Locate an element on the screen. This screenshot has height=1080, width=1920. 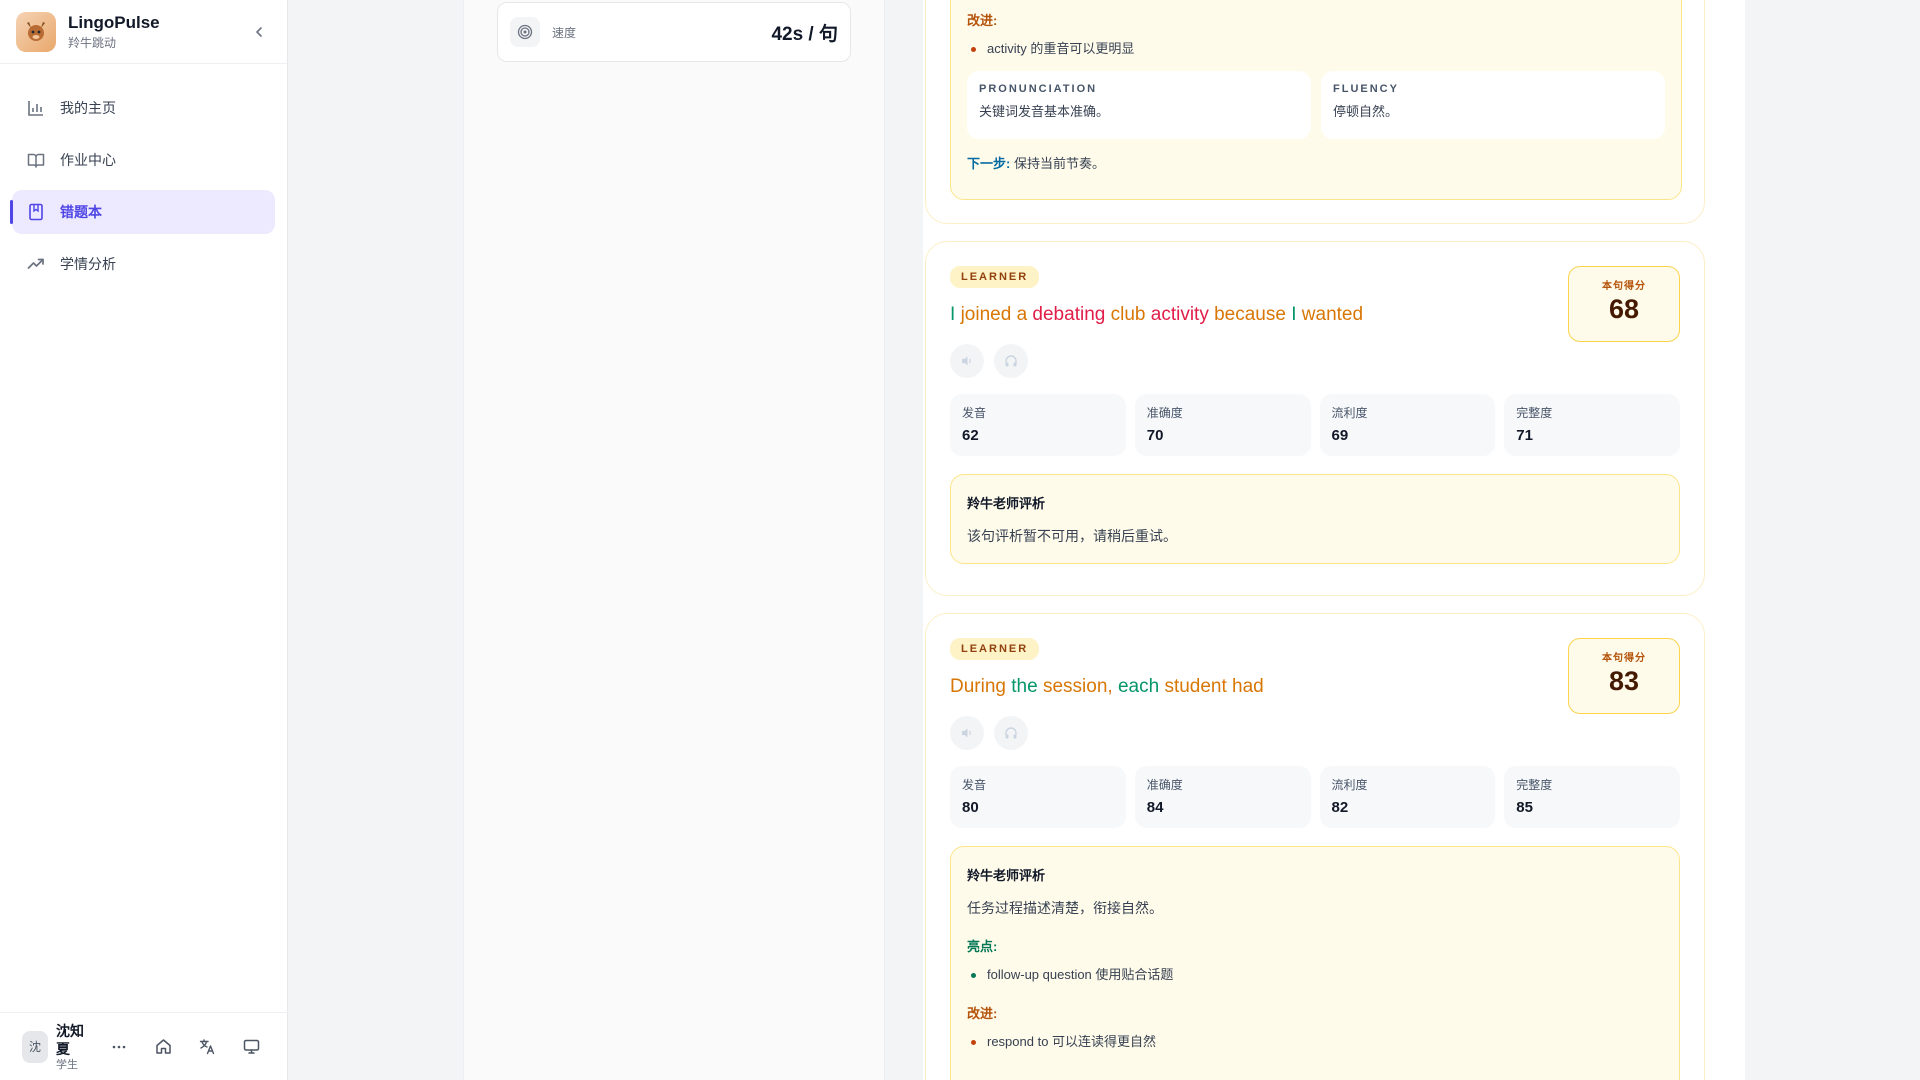
sidebar-item-analytics: 学情分析 is located at coordinates (143, 264).